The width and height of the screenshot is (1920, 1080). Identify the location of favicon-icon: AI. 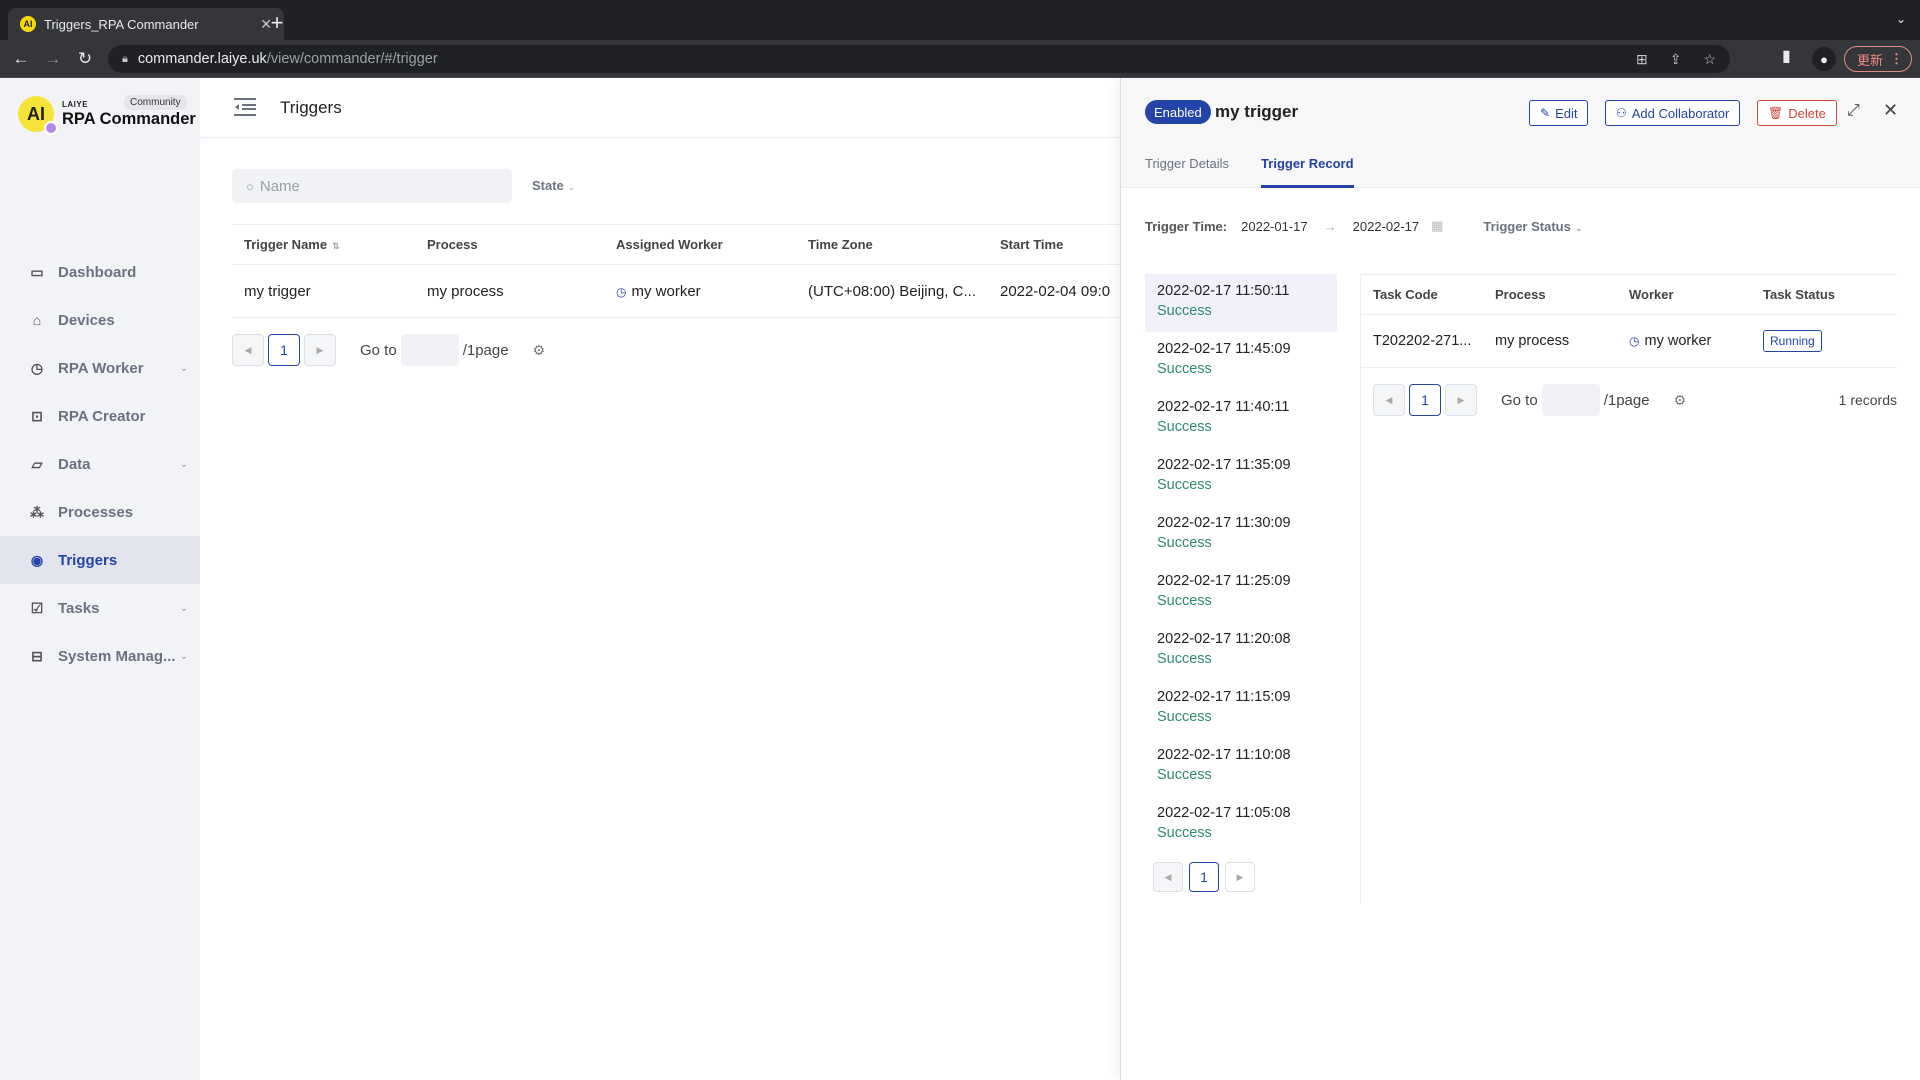
(28, 24).